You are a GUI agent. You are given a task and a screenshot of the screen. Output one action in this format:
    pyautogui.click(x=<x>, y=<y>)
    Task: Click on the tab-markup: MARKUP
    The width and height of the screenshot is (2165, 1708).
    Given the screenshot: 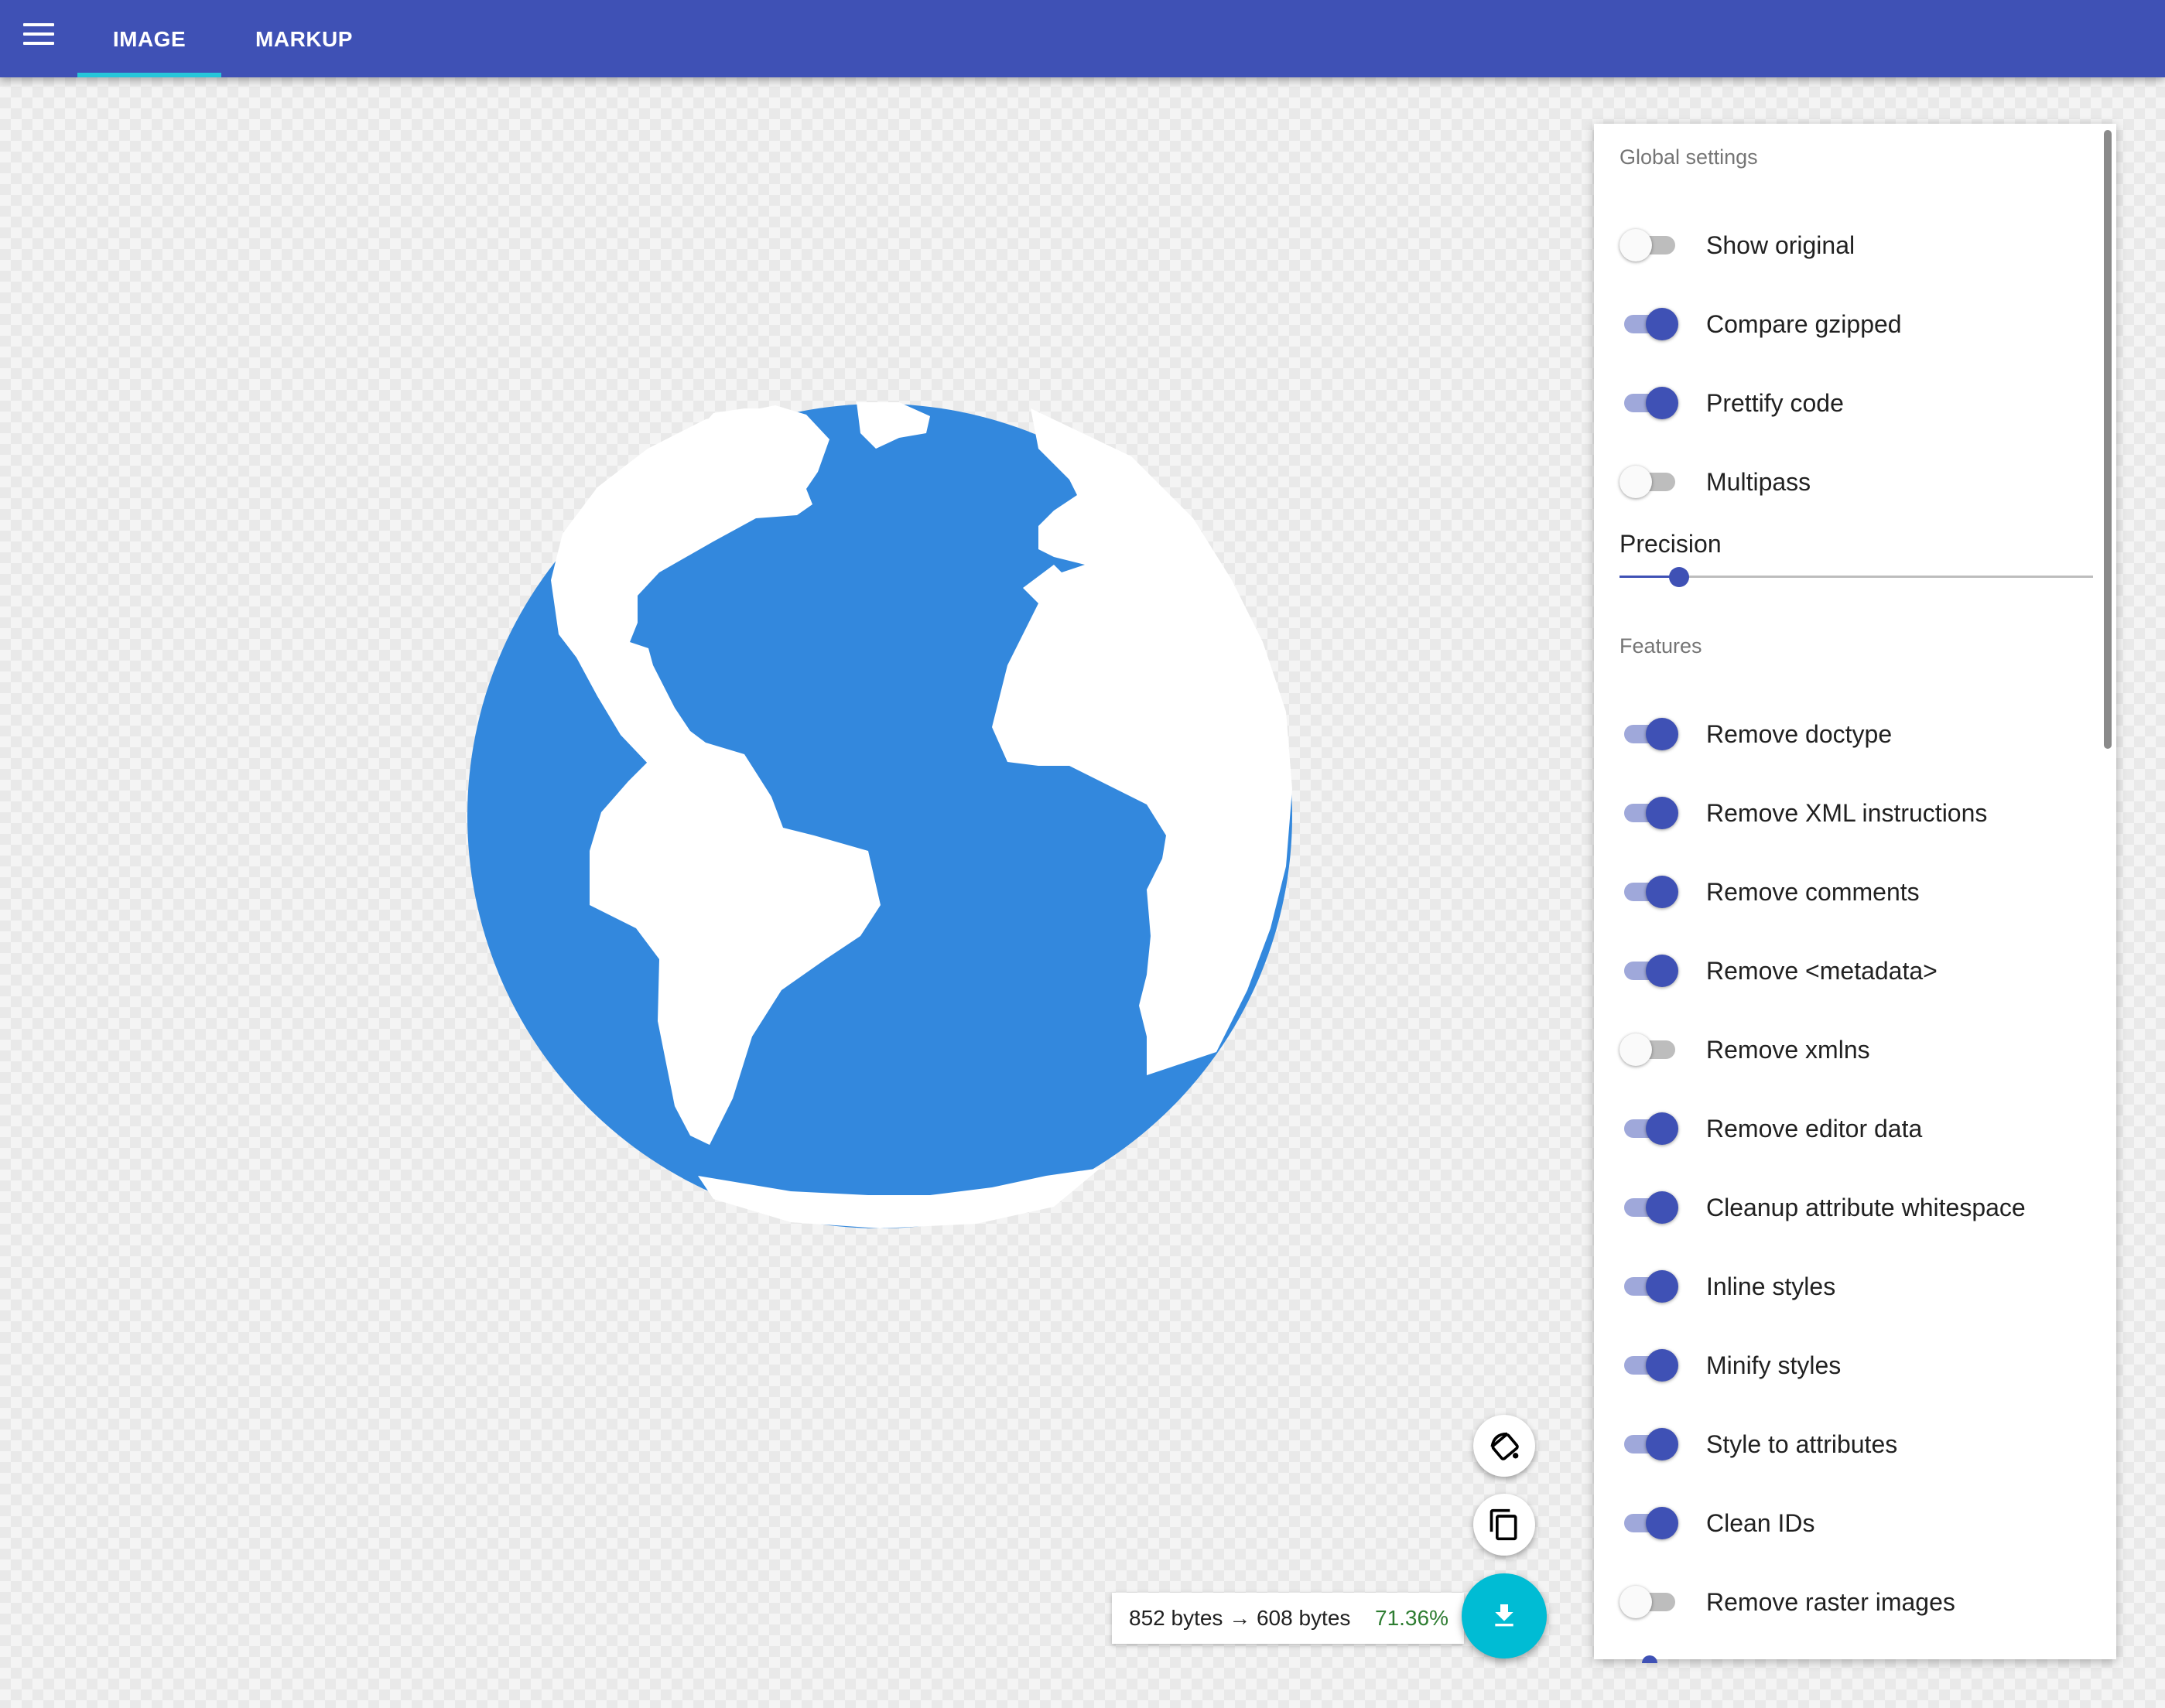 What is the action you would take?
    pyautogui.click(x=304, y=39)
    